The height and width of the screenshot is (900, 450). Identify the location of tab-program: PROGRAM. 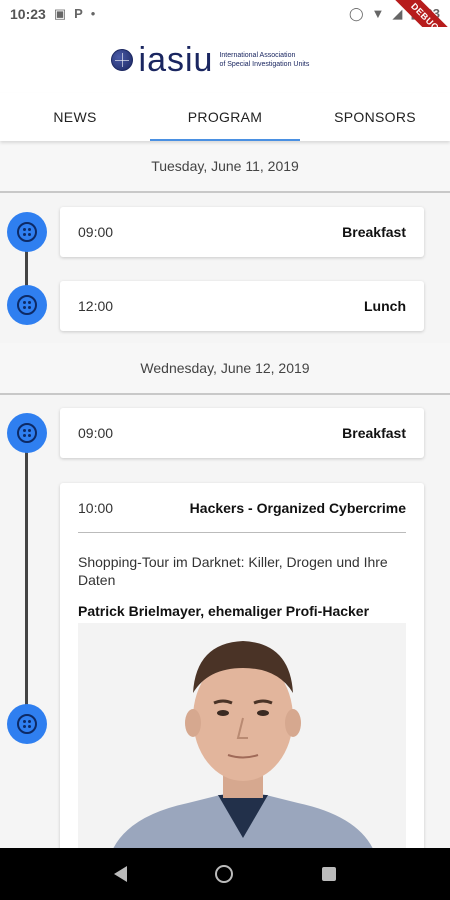
(225, 117).